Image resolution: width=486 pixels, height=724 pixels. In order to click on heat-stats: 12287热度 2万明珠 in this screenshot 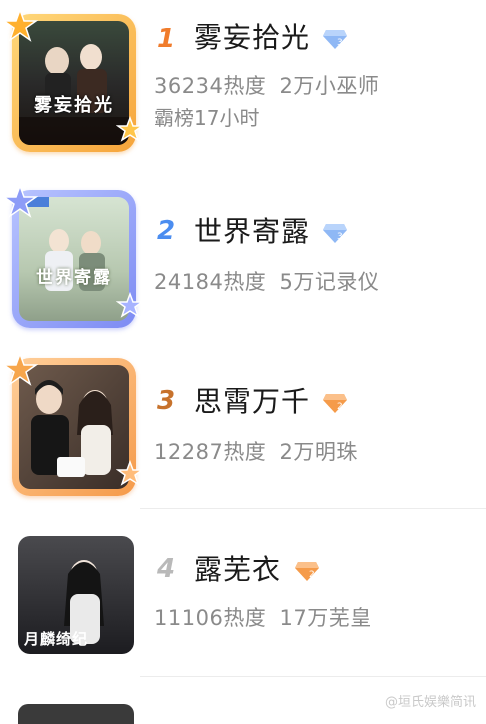, I will do `click(256, 452)`.